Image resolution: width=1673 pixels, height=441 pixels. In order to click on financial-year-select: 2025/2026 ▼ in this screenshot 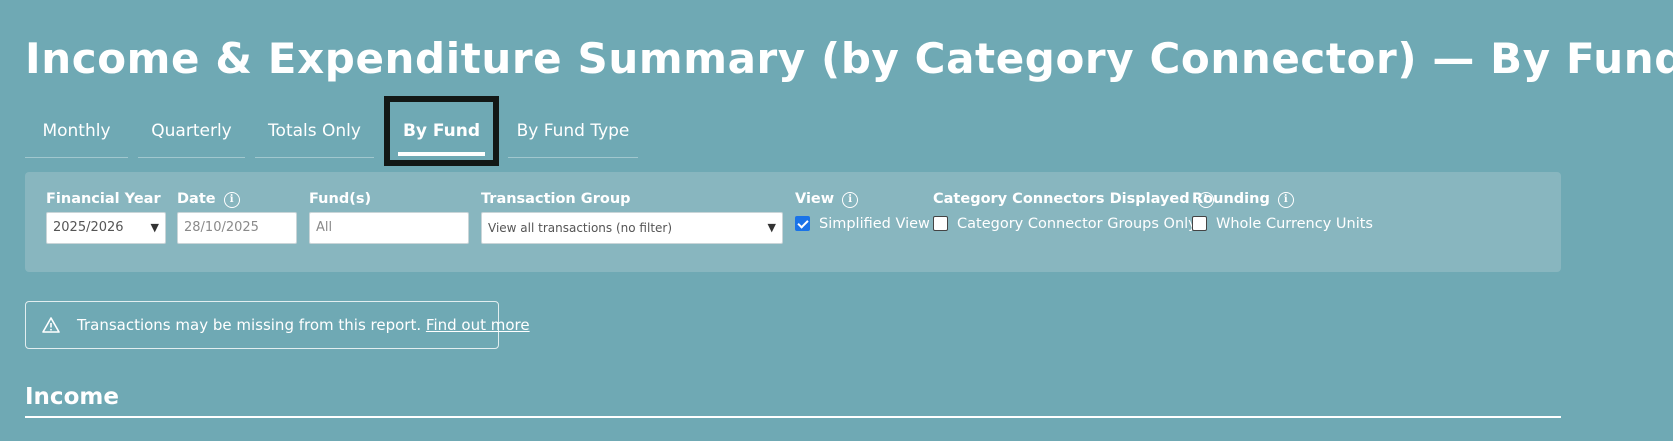, I will do `click(106, 228)`.